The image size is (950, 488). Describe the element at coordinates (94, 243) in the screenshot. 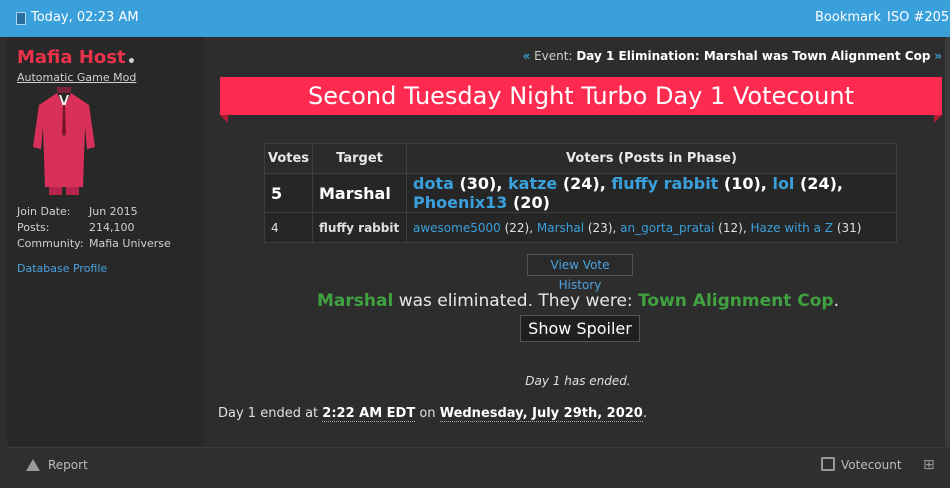

I see `stat-row: Community: Mafia Universe` at that location.